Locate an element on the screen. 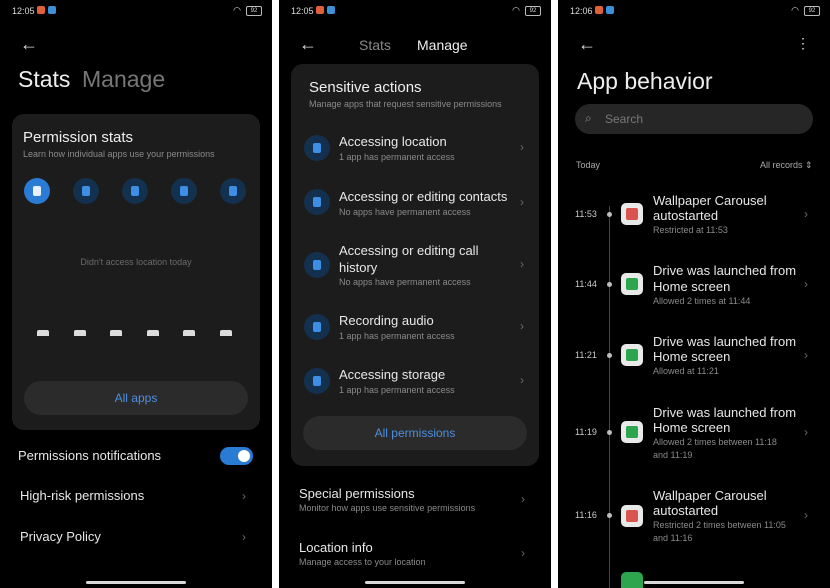 This screenshot has width=830, height=588. all-apps-button: All apps is located at coordinates (136, 398).